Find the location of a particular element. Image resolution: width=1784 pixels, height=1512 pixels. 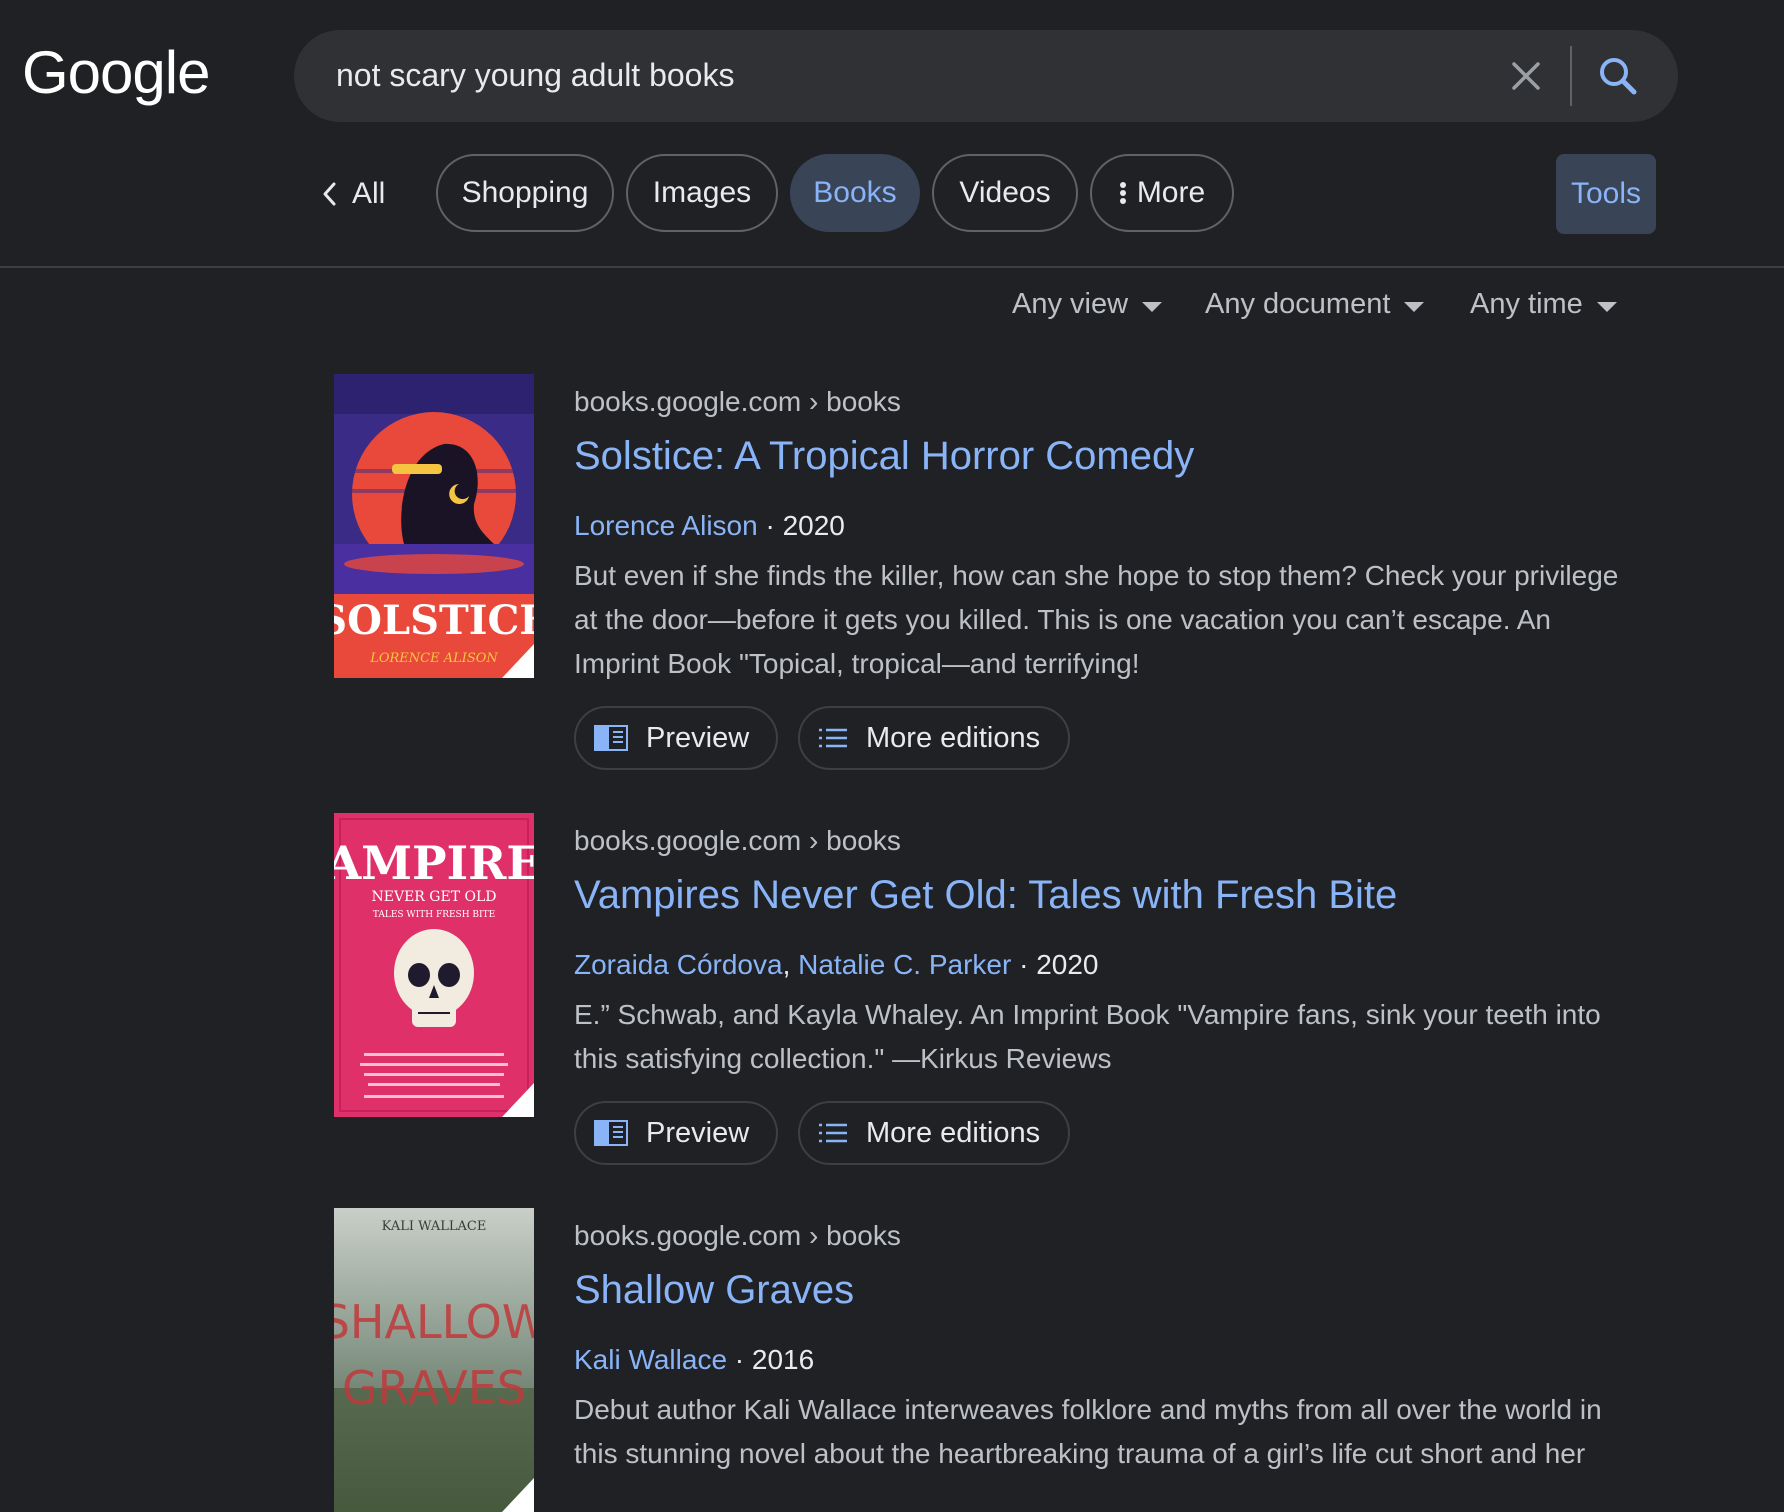

filter-label: Any time is located at coordinates (1526, 304).